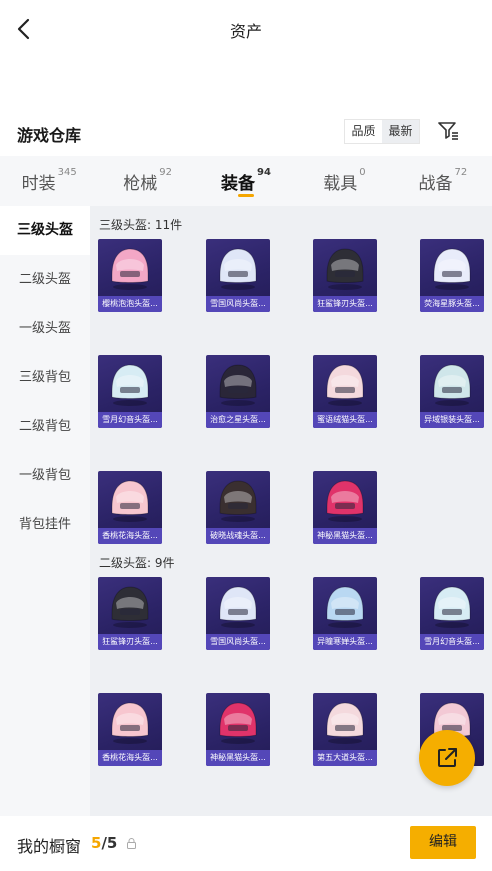 Image resolution: width=492 pixels, height=871 pixels. Describe the element at coordinates (246, 843) in the screenshot. I see `bottom-bar: 我的橱窗 5/5 编辑` at that location.